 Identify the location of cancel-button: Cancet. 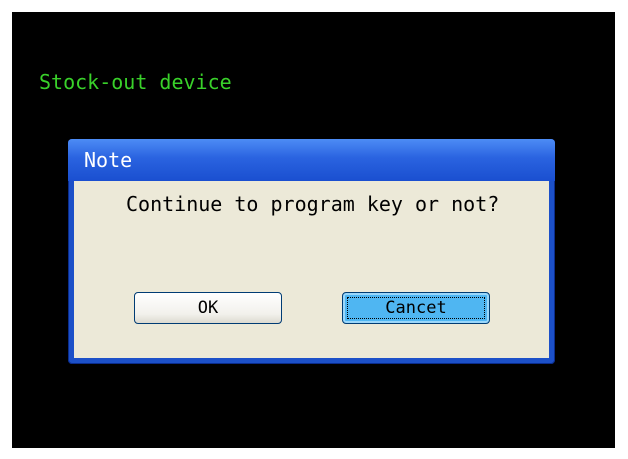
(416, 308).